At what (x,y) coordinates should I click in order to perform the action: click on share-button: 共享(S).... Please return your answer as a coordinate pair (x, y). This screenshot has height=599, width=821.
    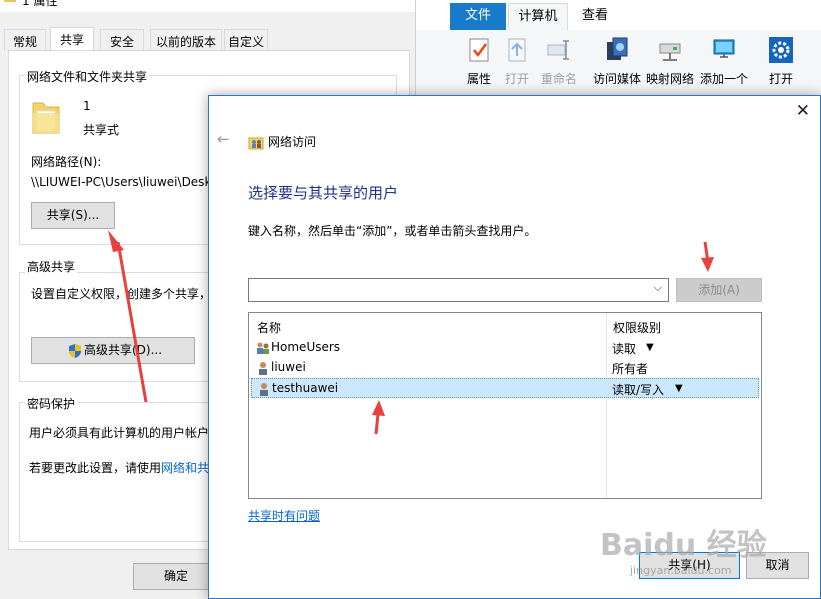
    Looking at the image, I should click on (73, 215).